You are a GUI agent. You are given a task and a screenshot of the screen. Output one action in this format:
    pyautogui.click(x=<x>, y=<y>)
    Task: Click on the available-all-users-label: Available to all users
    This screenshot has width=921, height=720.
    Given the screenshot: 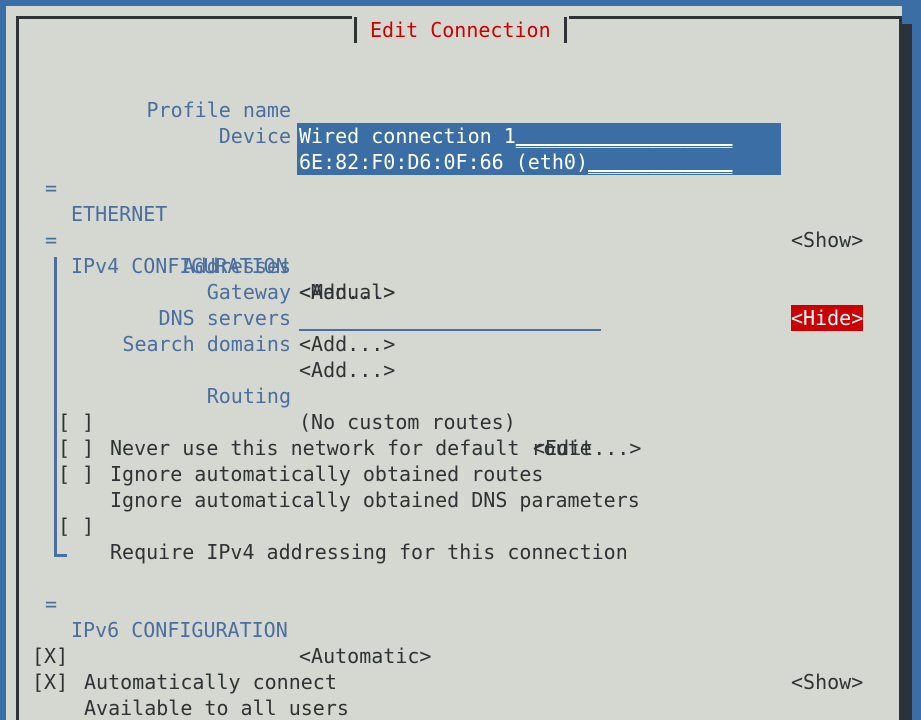 What is the action you would take?
    pyautogui.click(x=216, y=706)
    